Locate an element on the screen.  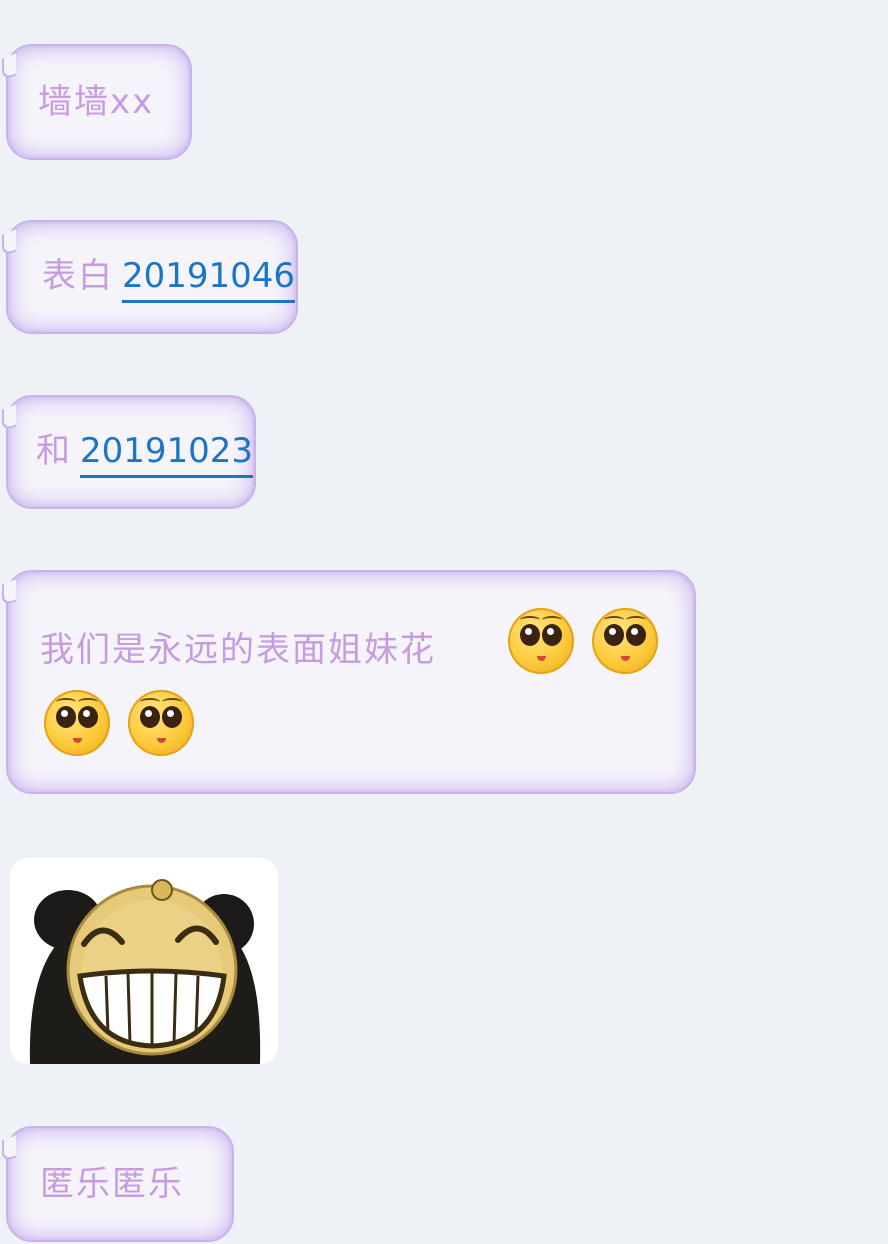
message-text: 和 is located at coordinates (54, 451).